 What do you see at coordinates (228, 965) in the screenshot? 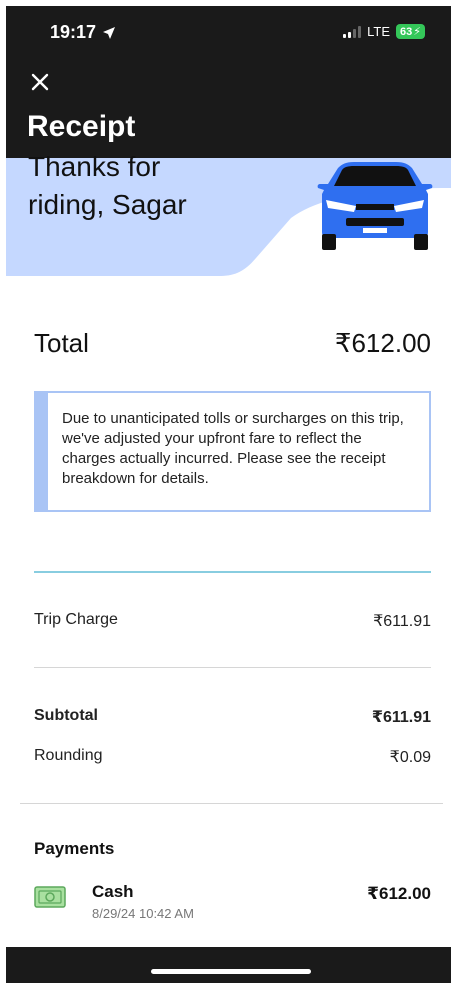
I see `bottom-bar` at bounding box center [228, 965].